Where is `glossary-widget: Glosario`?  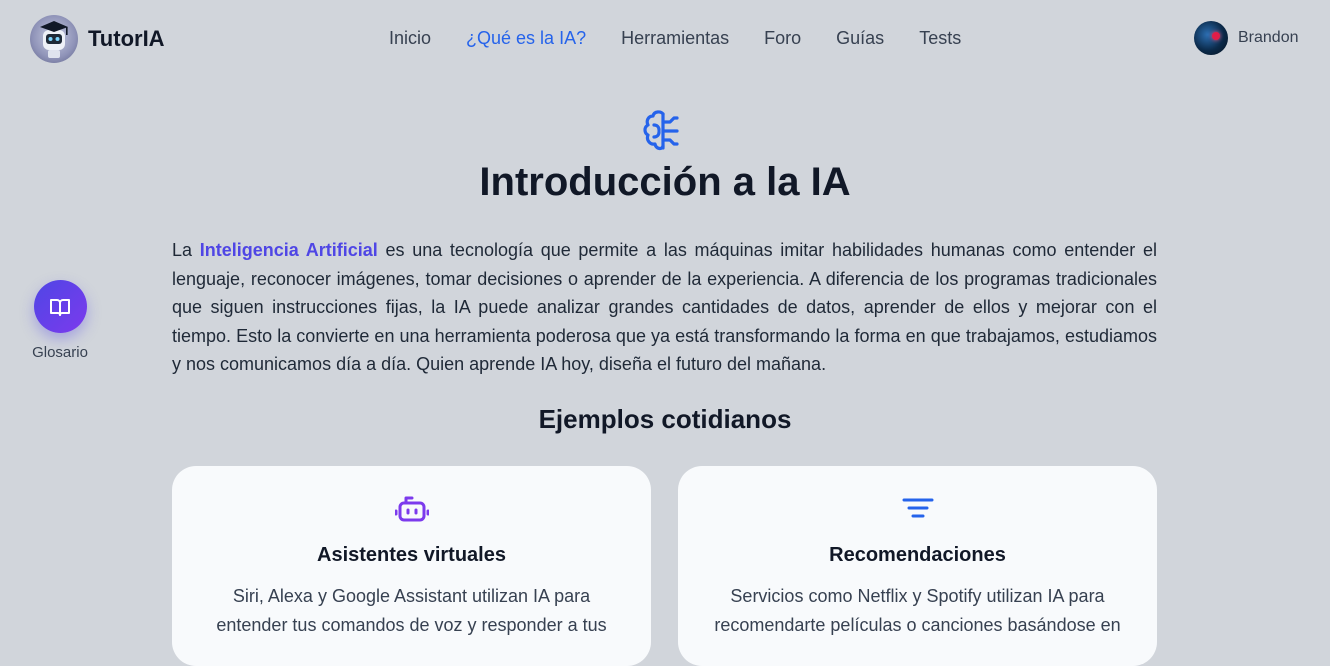
glossary-widget: Glosario is located at coordinates (60, 320).